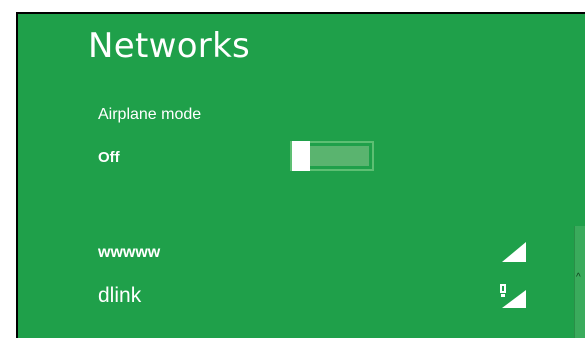 Image resolution: width=585 pixels, height=338 pixels. Describe the element at coordinates (514, 252) in the screenshot. I see `wifi-signal-icon` at that location.